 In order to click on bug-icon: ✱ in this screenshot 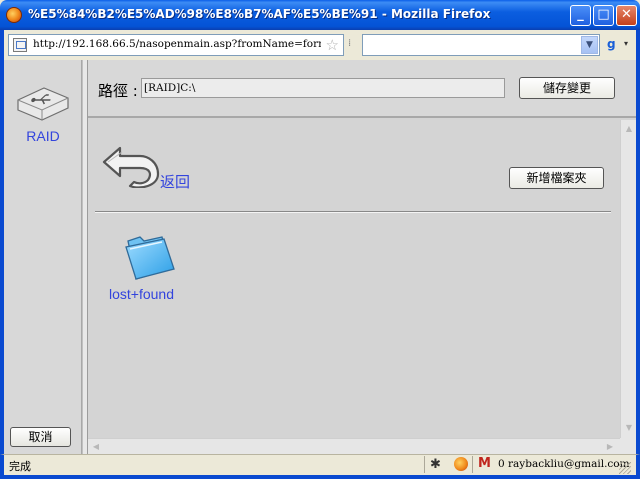, I will do `click(435, 464)`.